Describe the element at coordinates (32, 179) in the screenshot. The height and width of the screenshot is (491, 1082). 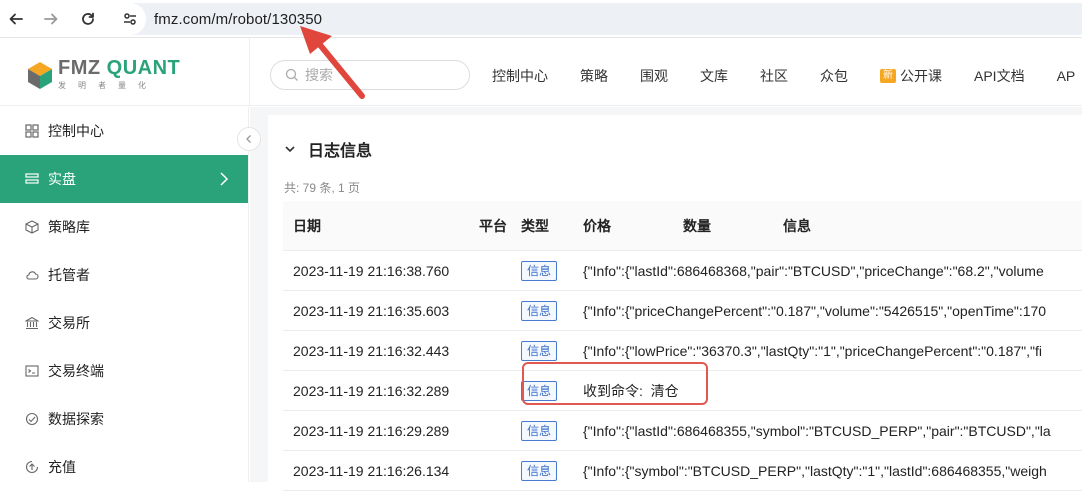
I see `list-icon` at that location.